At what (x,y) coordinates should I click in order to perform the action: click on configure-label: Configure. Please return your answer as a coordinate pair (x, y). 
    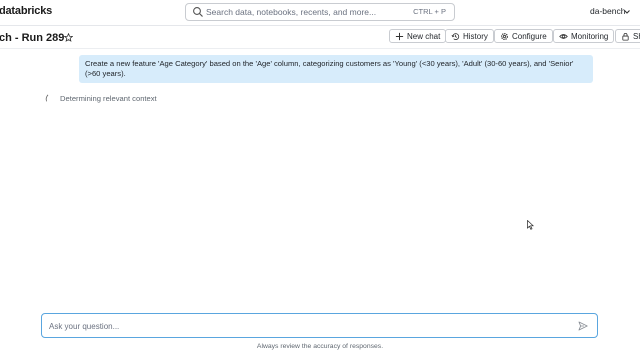
    Looking at the image, I should click on (529, 36).